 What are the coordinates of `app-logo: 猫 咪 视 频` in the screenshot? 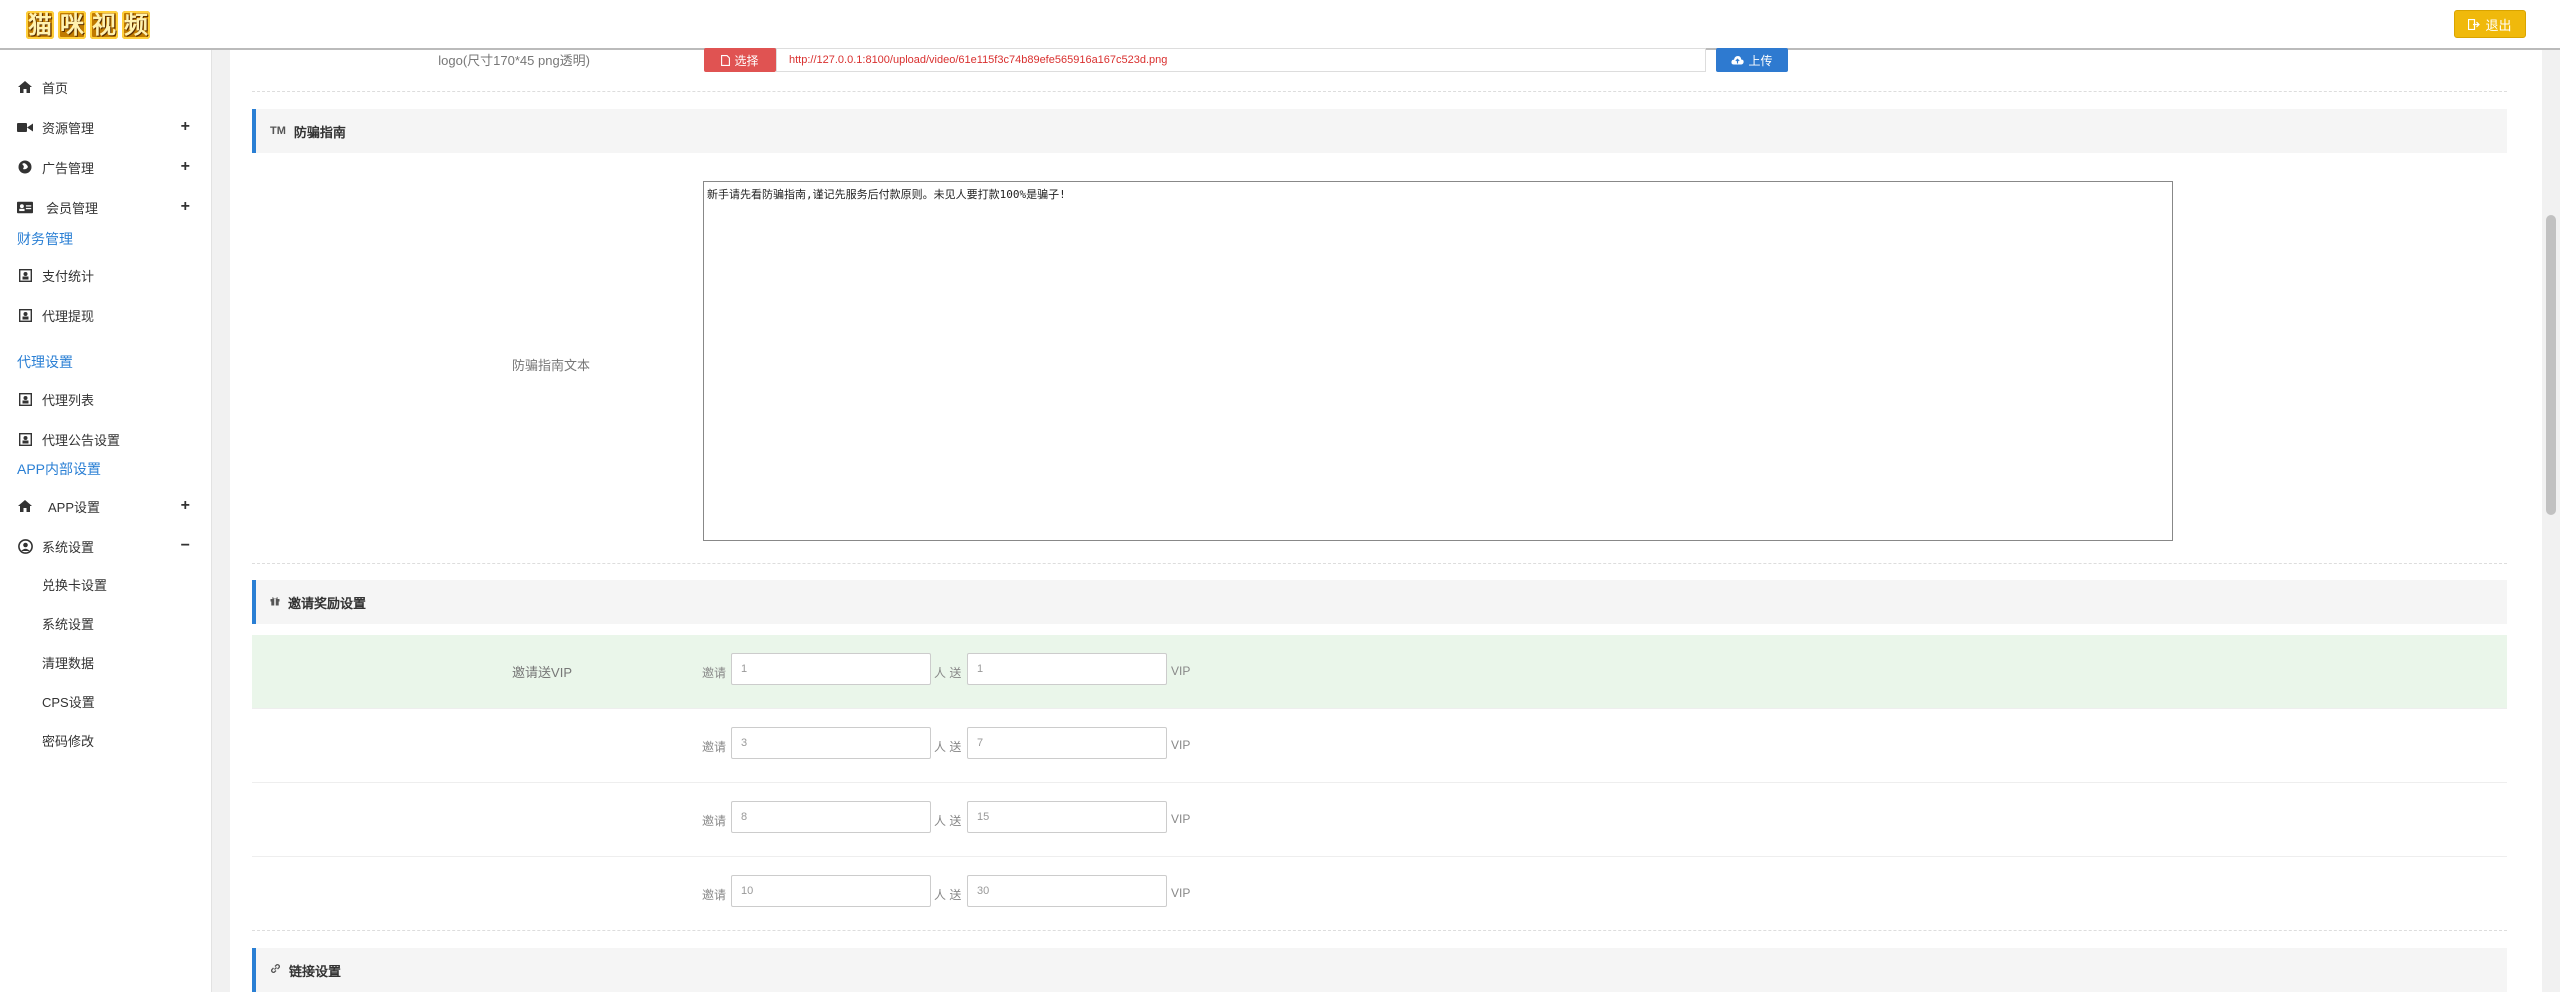 It's located at (88, 26).